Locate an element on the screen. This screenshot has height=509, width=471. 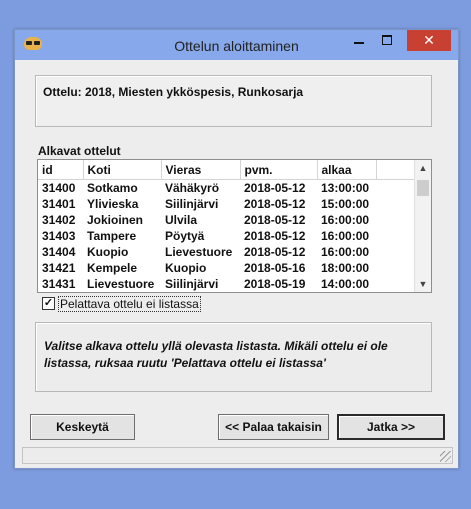
title-bar: Ottelun aloittaminen ✕ is located at coordinates (236, 45).